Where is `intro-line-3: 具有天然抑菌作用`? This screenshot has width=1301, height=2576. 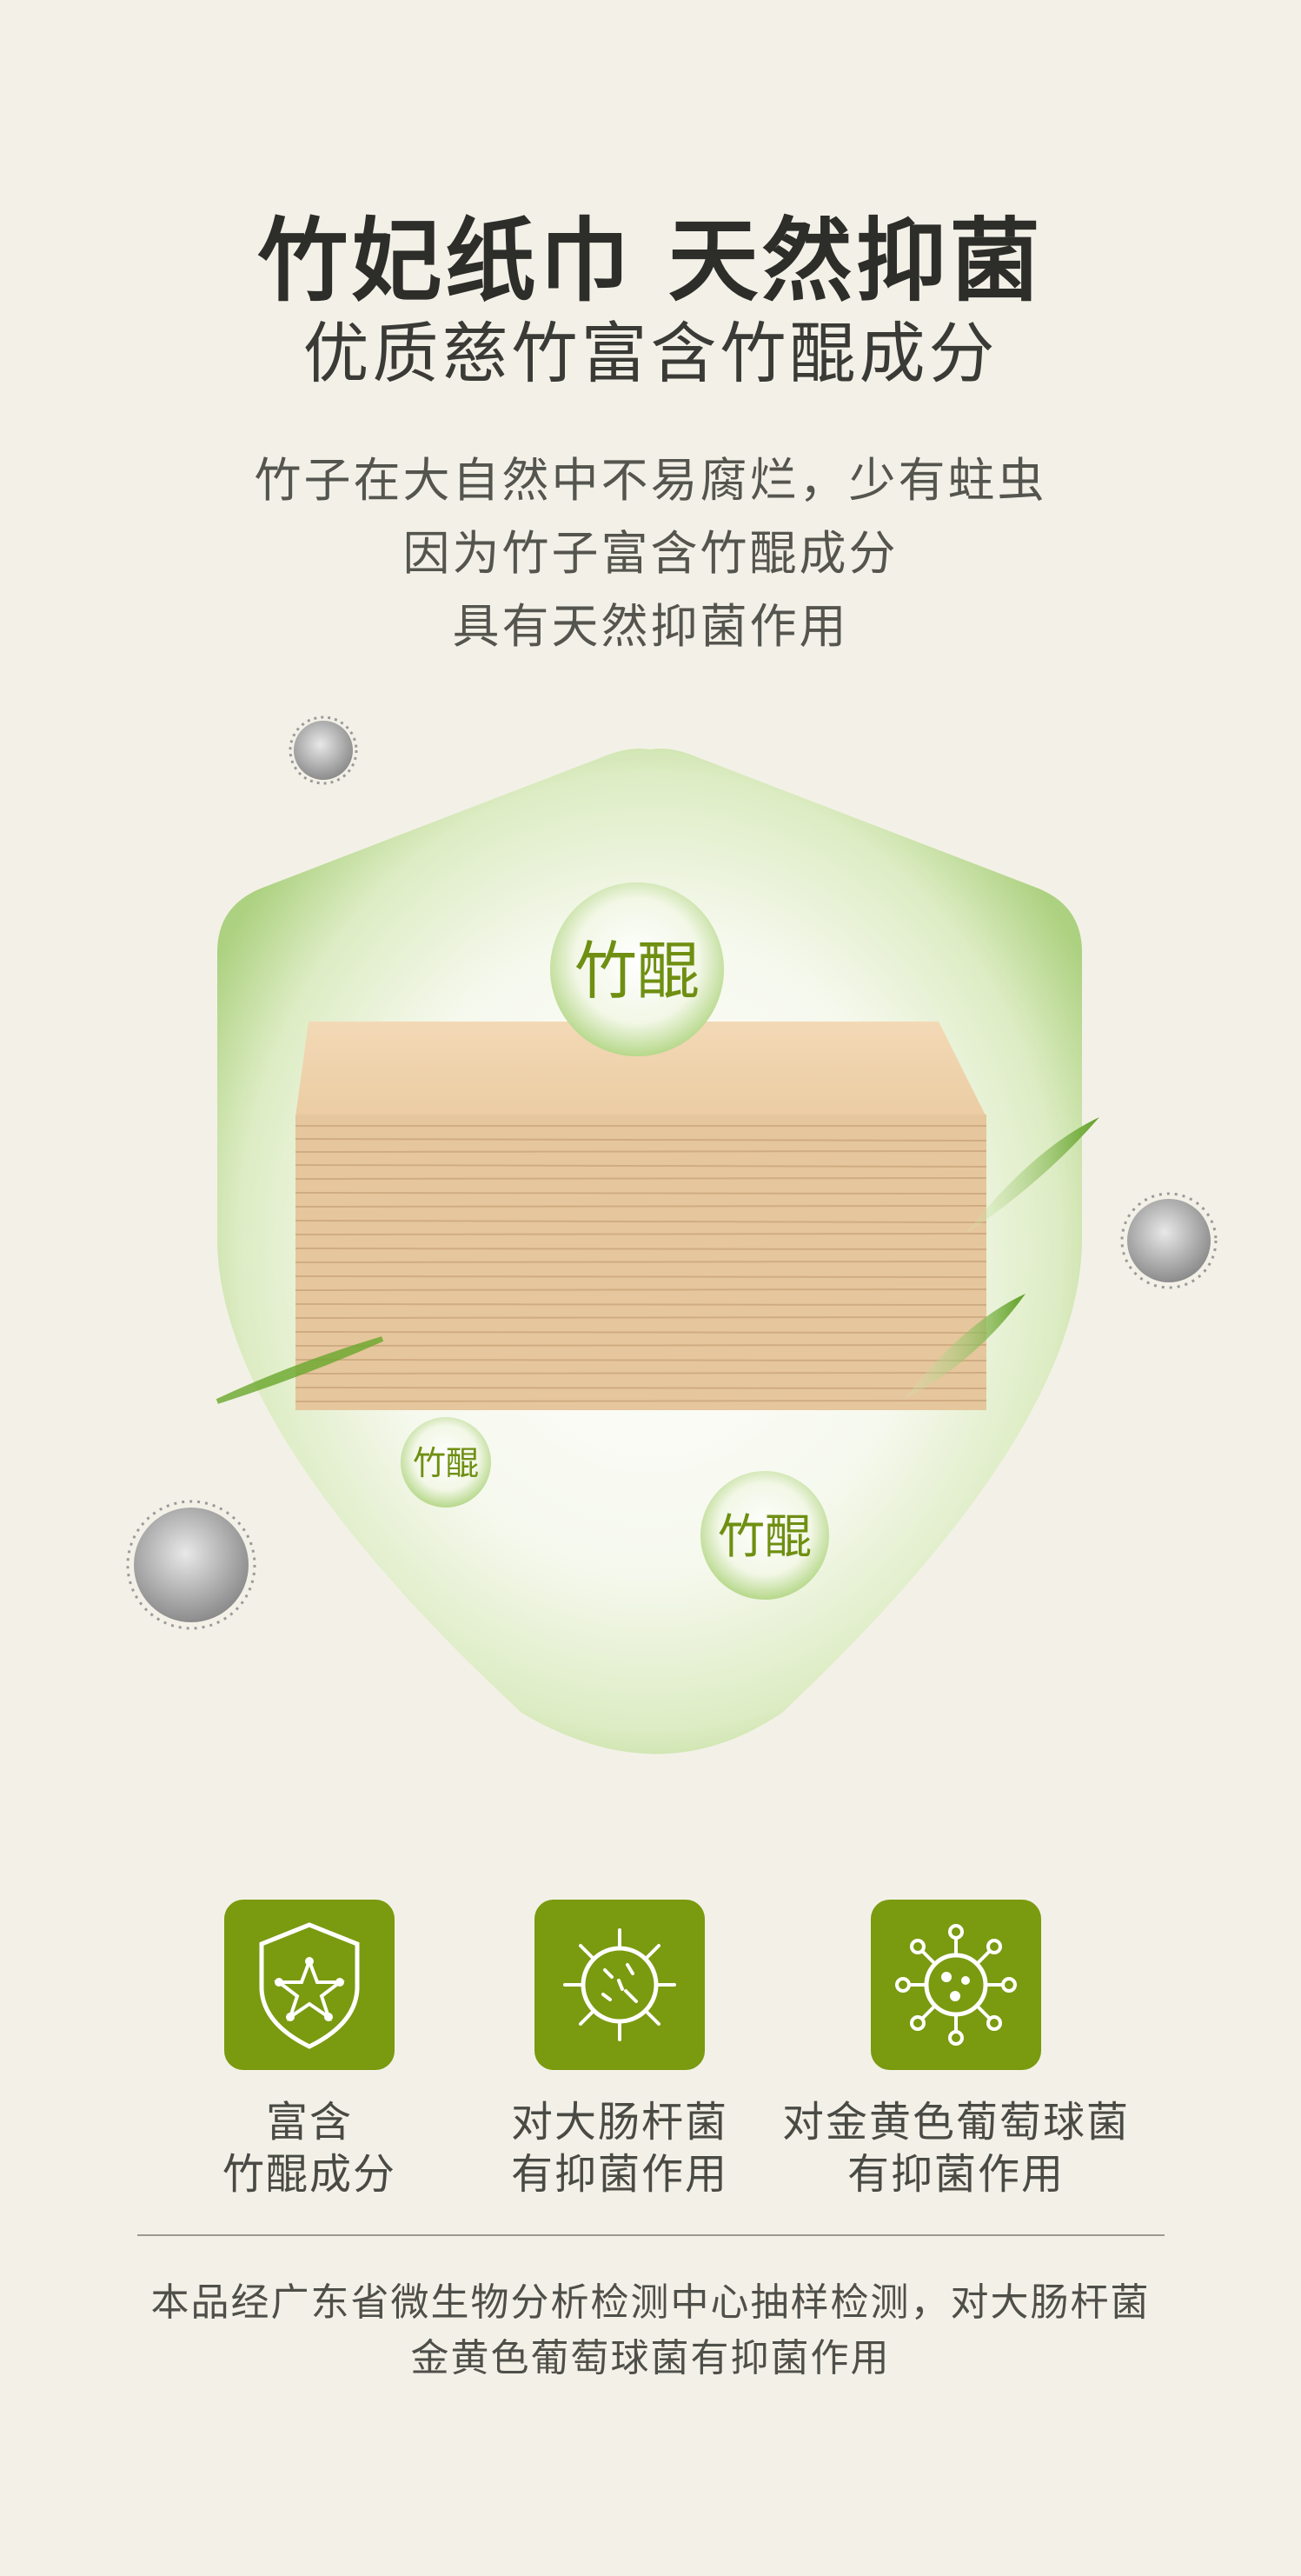 intro-line-3: 具有天然抑菌作用 is located at coordinates (650, 626).